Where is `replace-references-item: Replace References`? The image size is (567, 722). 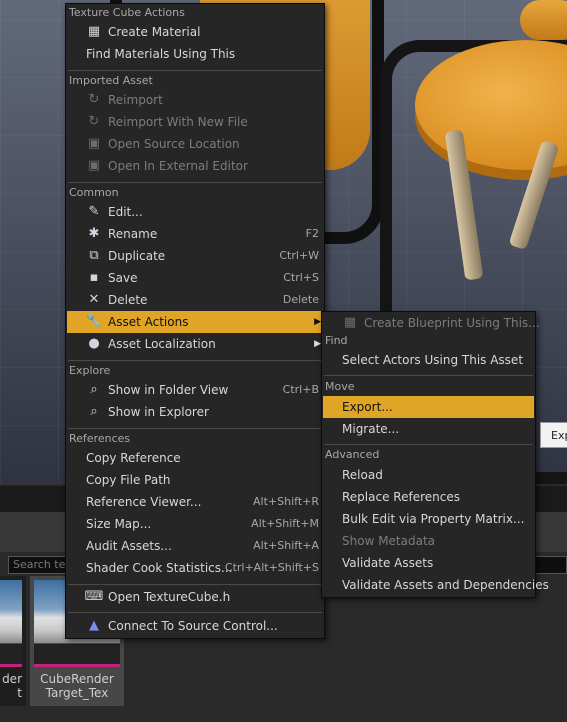 replace-references-item: Replace References is located at coordinates (428, 497).